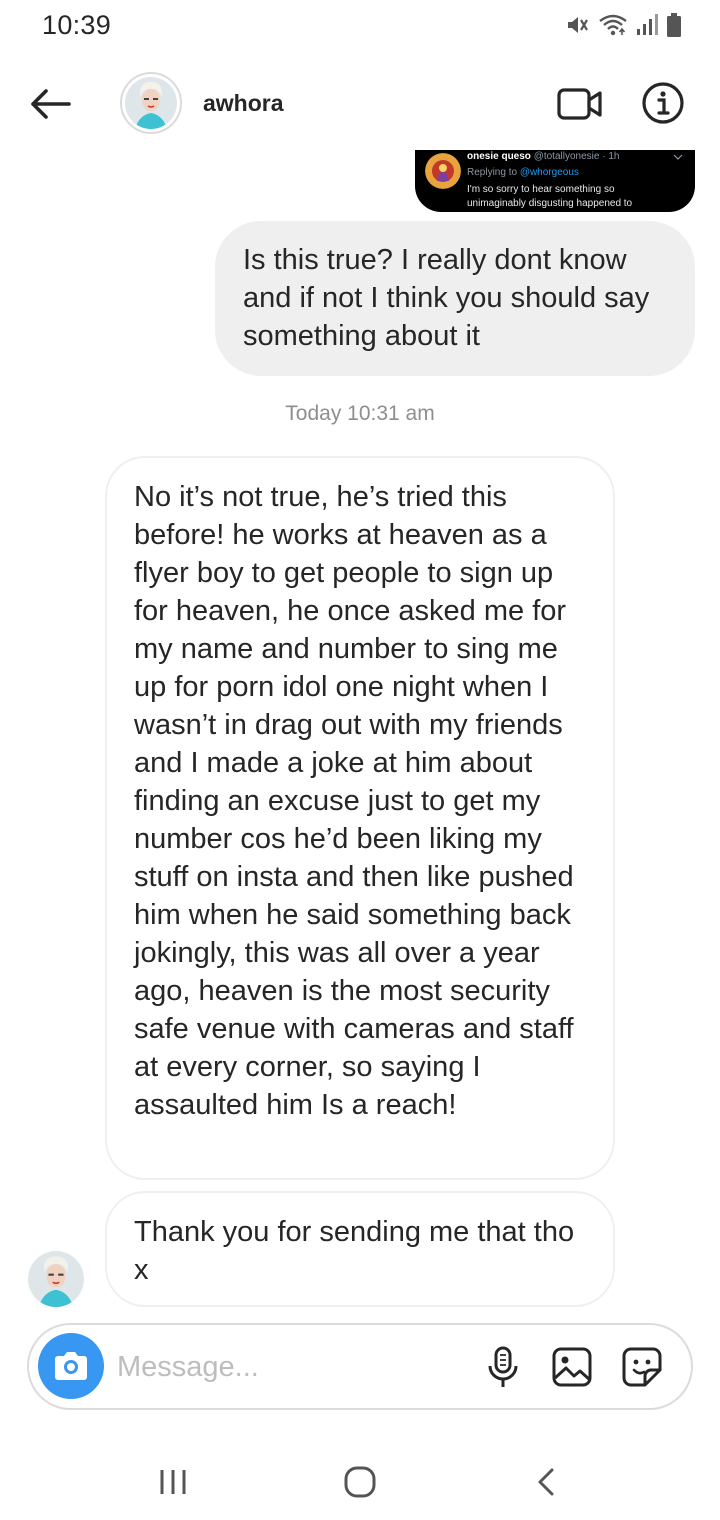  I want to click on message-composer, so click(360, 1366).